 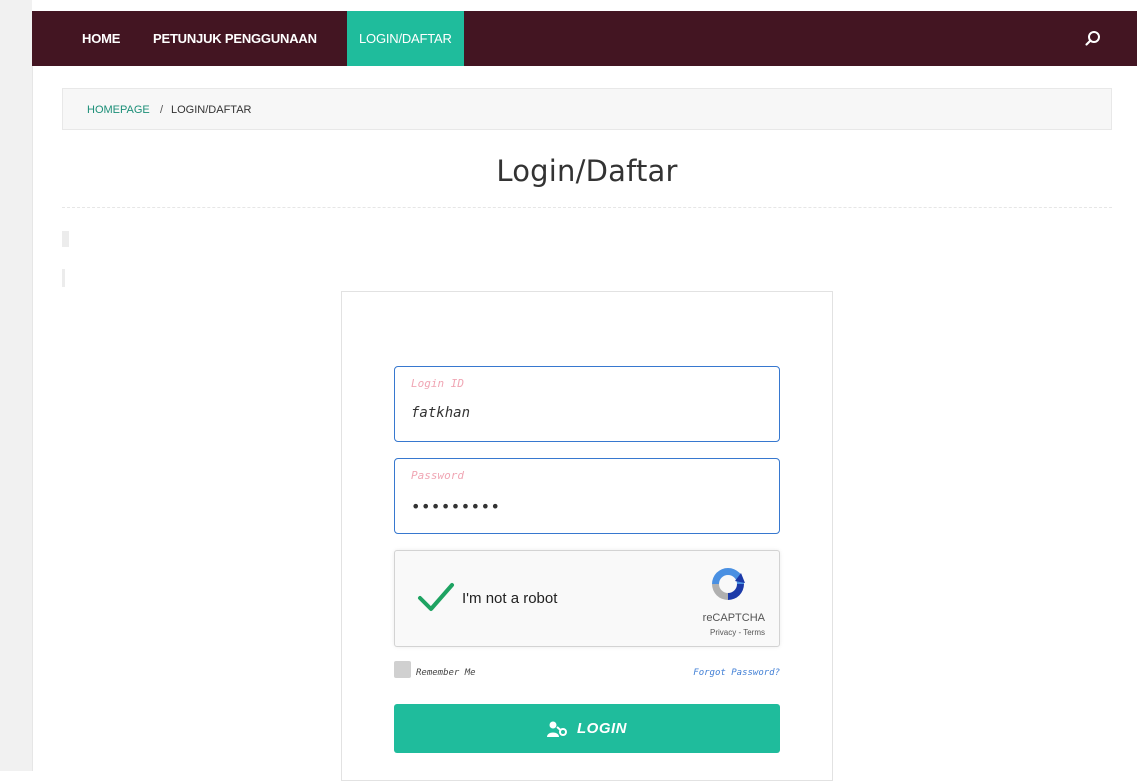 What do you see at coordinates (402, 669) in the screenshot?
I see `remember-me-checkbox` at bounding box center [402, 669].